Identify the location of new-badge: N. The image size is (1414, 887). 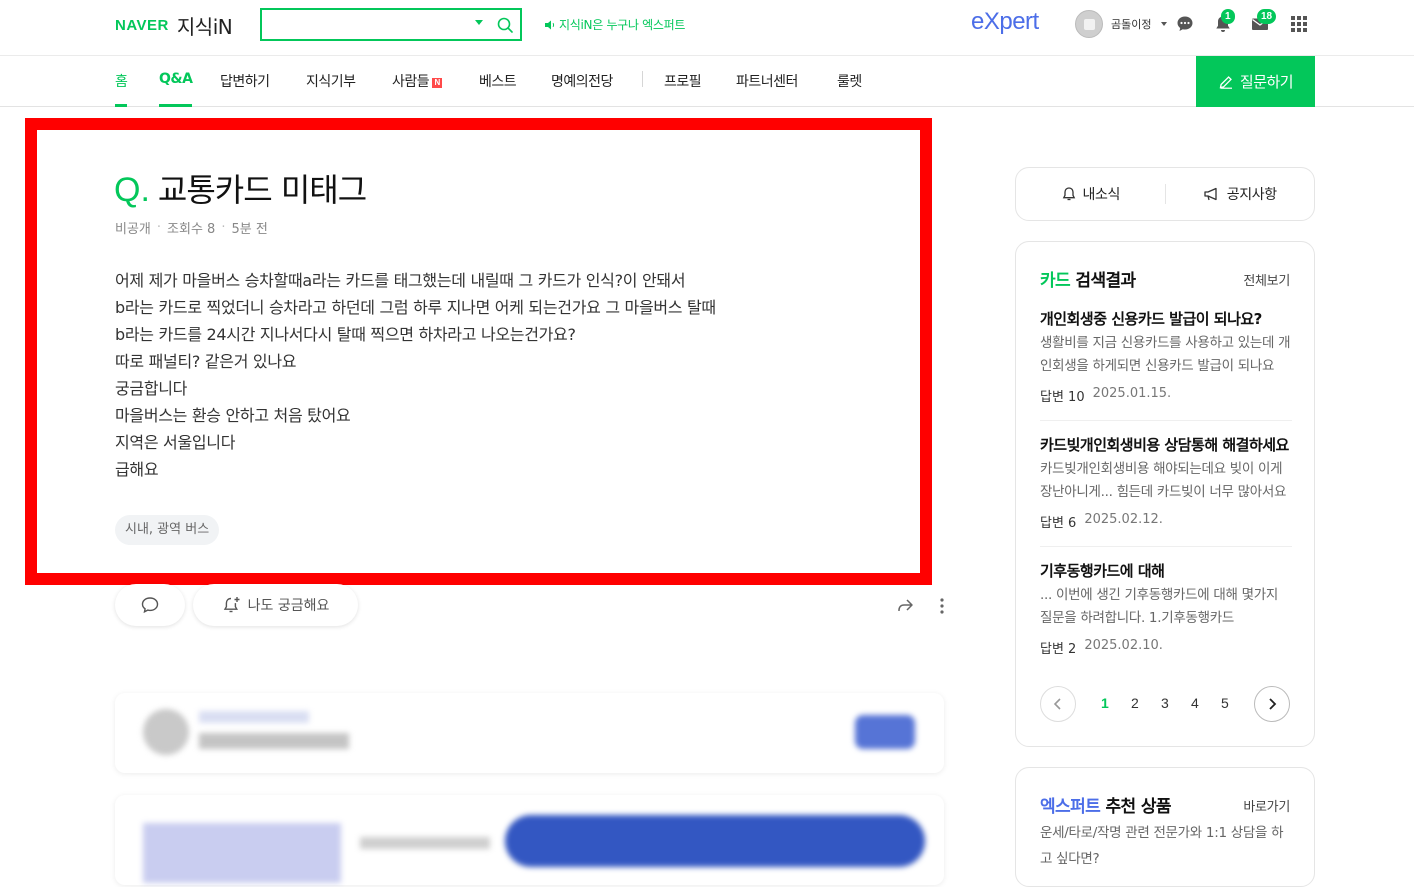
(437, 83).